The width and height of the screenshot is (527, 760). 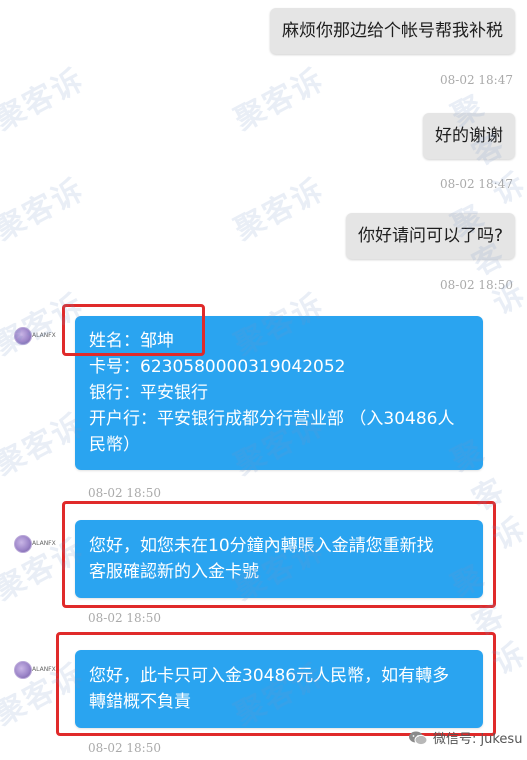 I want to click on message-text: 麻烦你那边给个帐号帮我补税, so click(x=392, y=31).